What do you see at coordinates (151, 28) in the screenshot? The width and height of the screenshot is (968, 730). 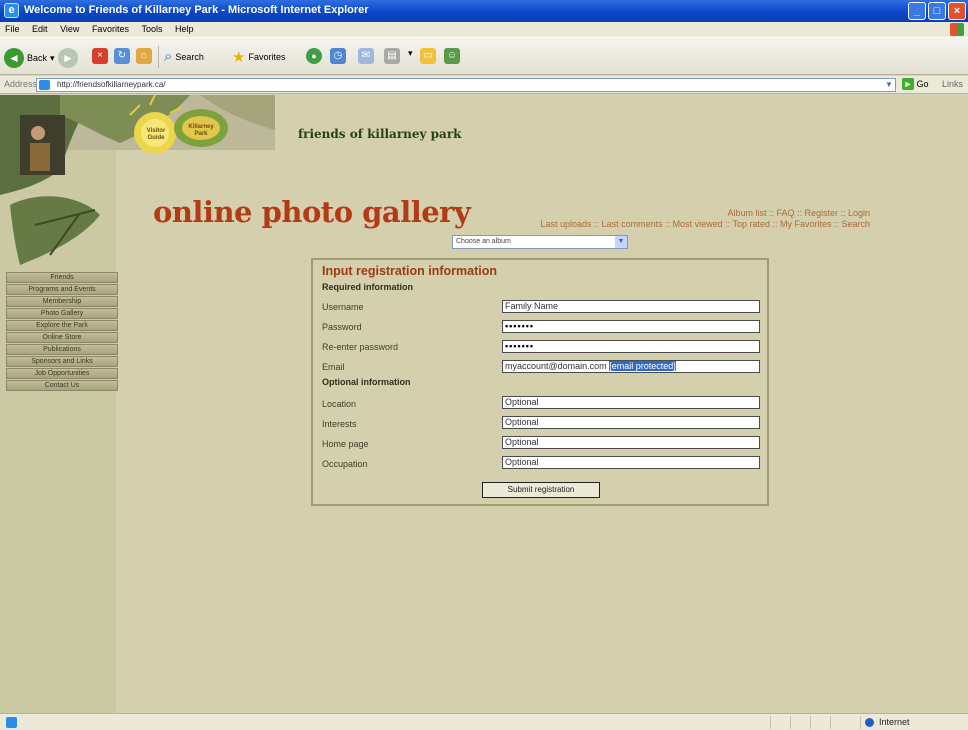 I see `menu-tools: Tools` at bounding box center [151, 28].